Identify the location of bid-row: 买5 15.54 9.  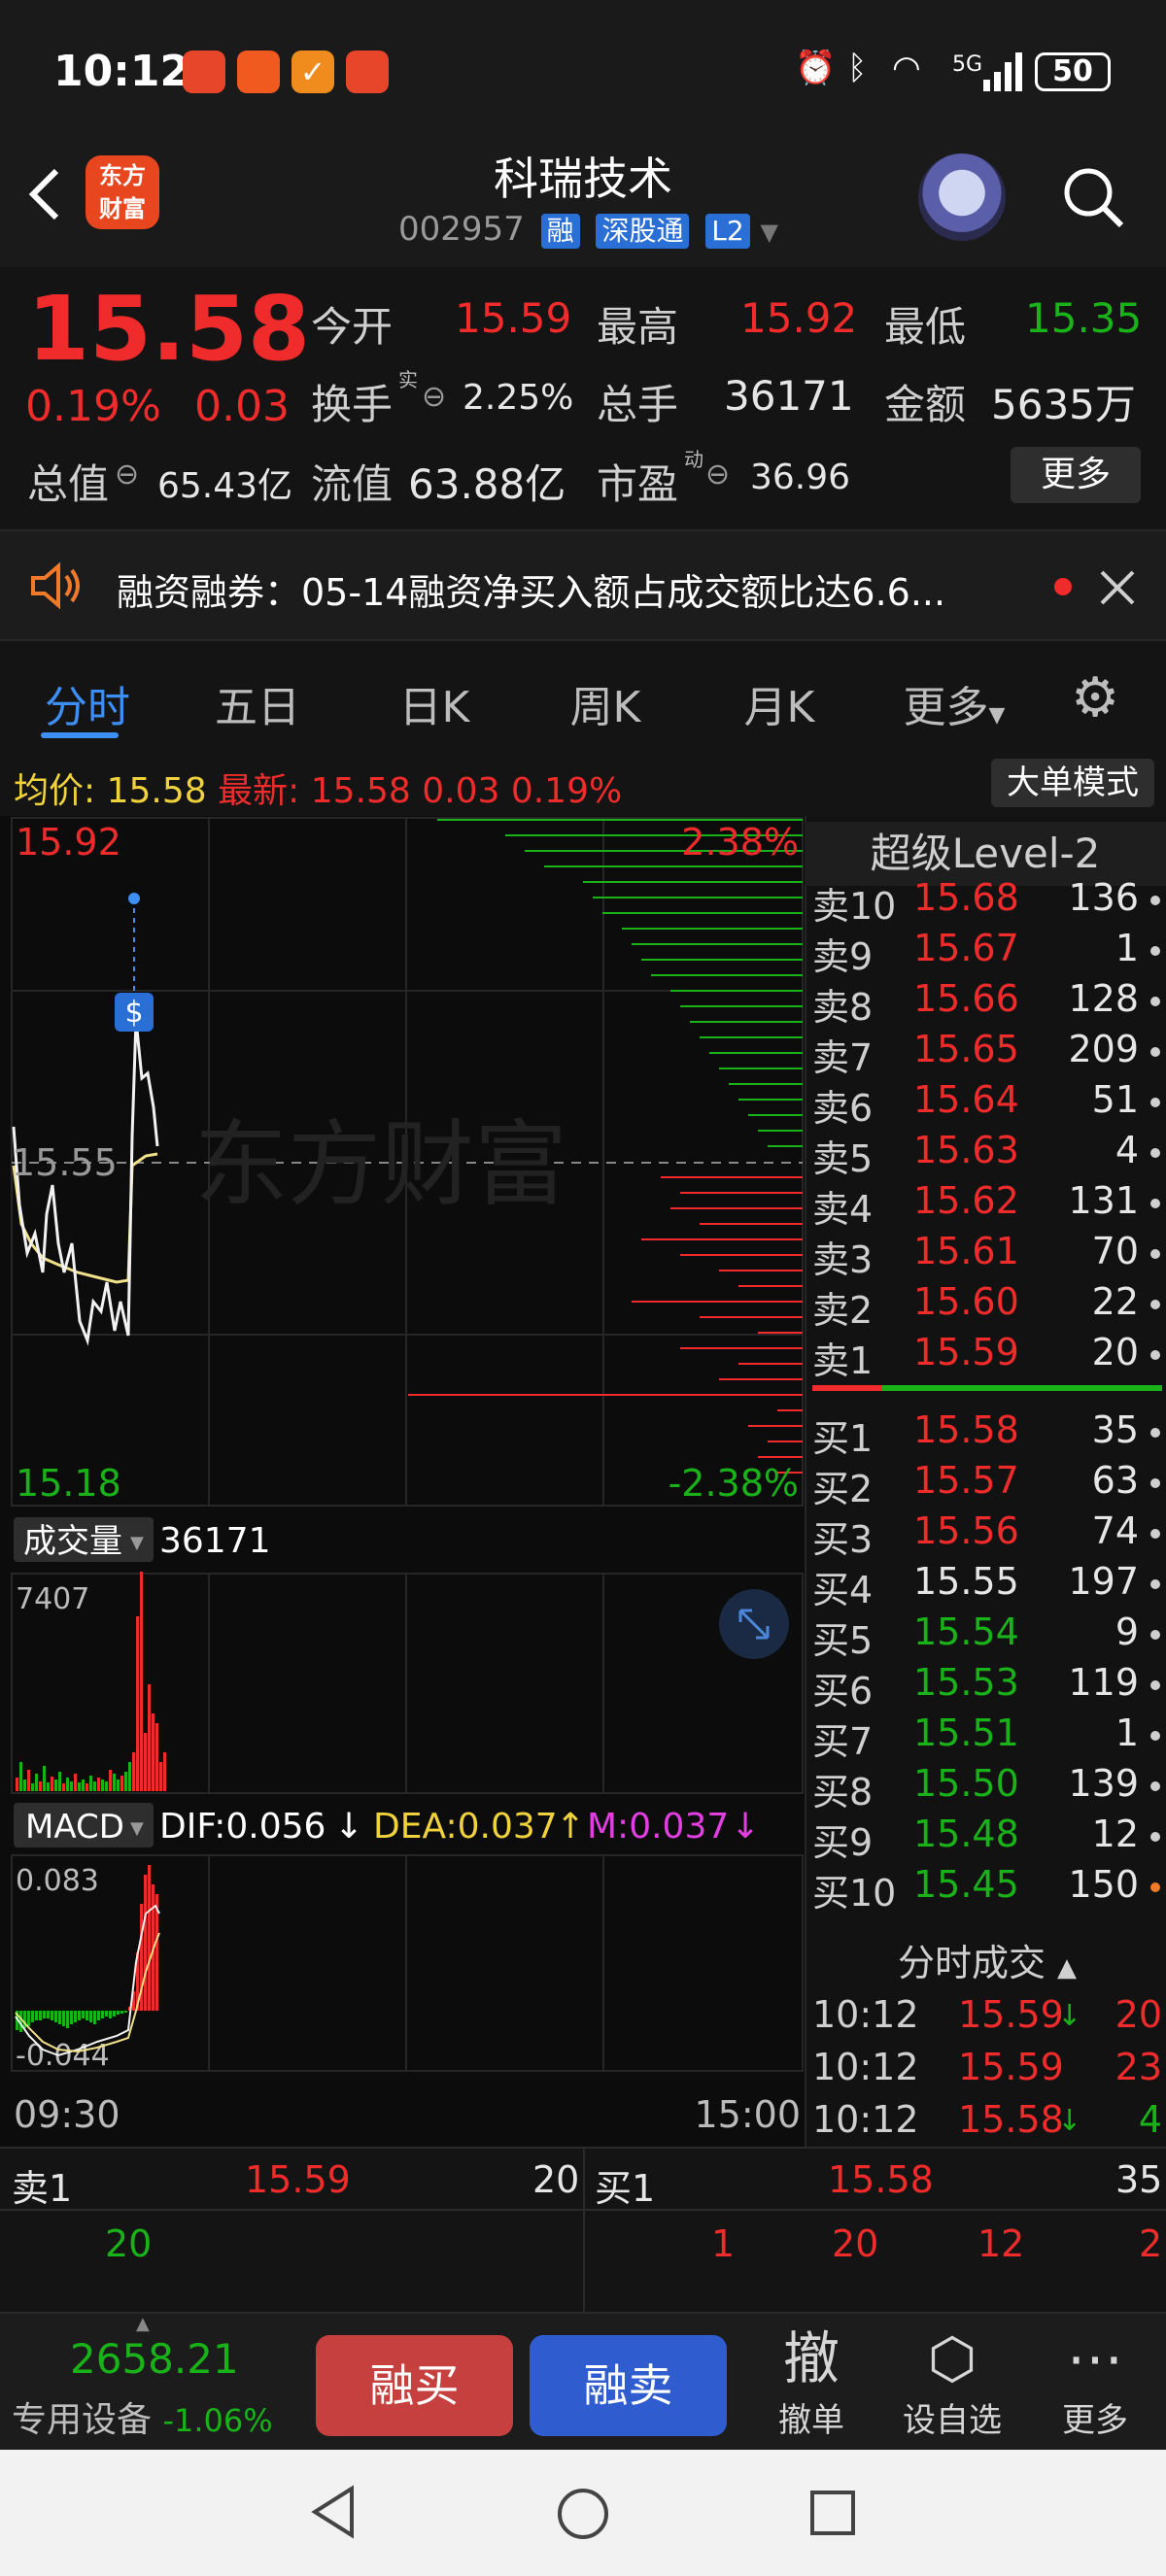
(987, 1636).